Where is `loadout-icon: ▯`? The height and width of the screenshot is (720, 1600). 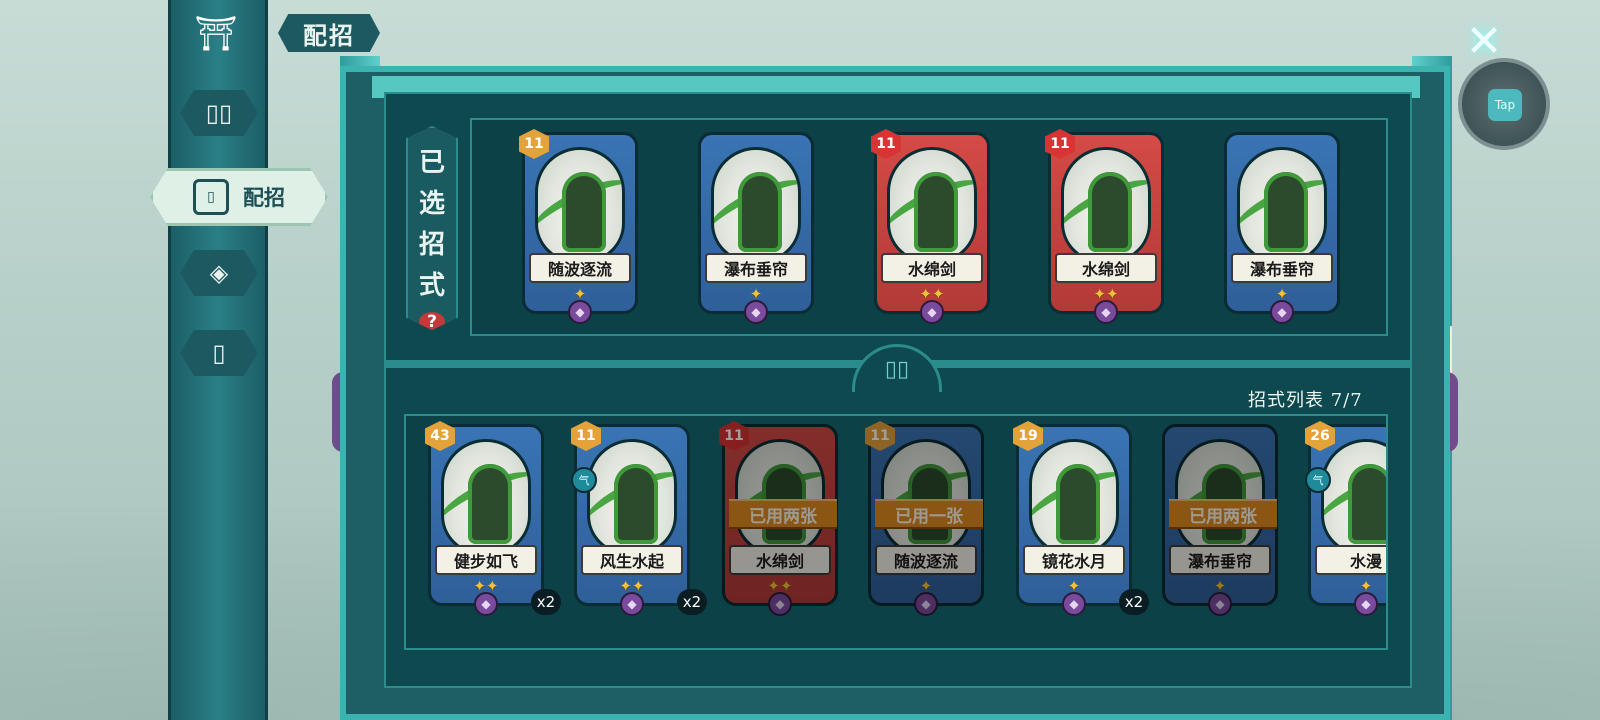
loadout-icon: ▯ is located at coordinates (211, 197).